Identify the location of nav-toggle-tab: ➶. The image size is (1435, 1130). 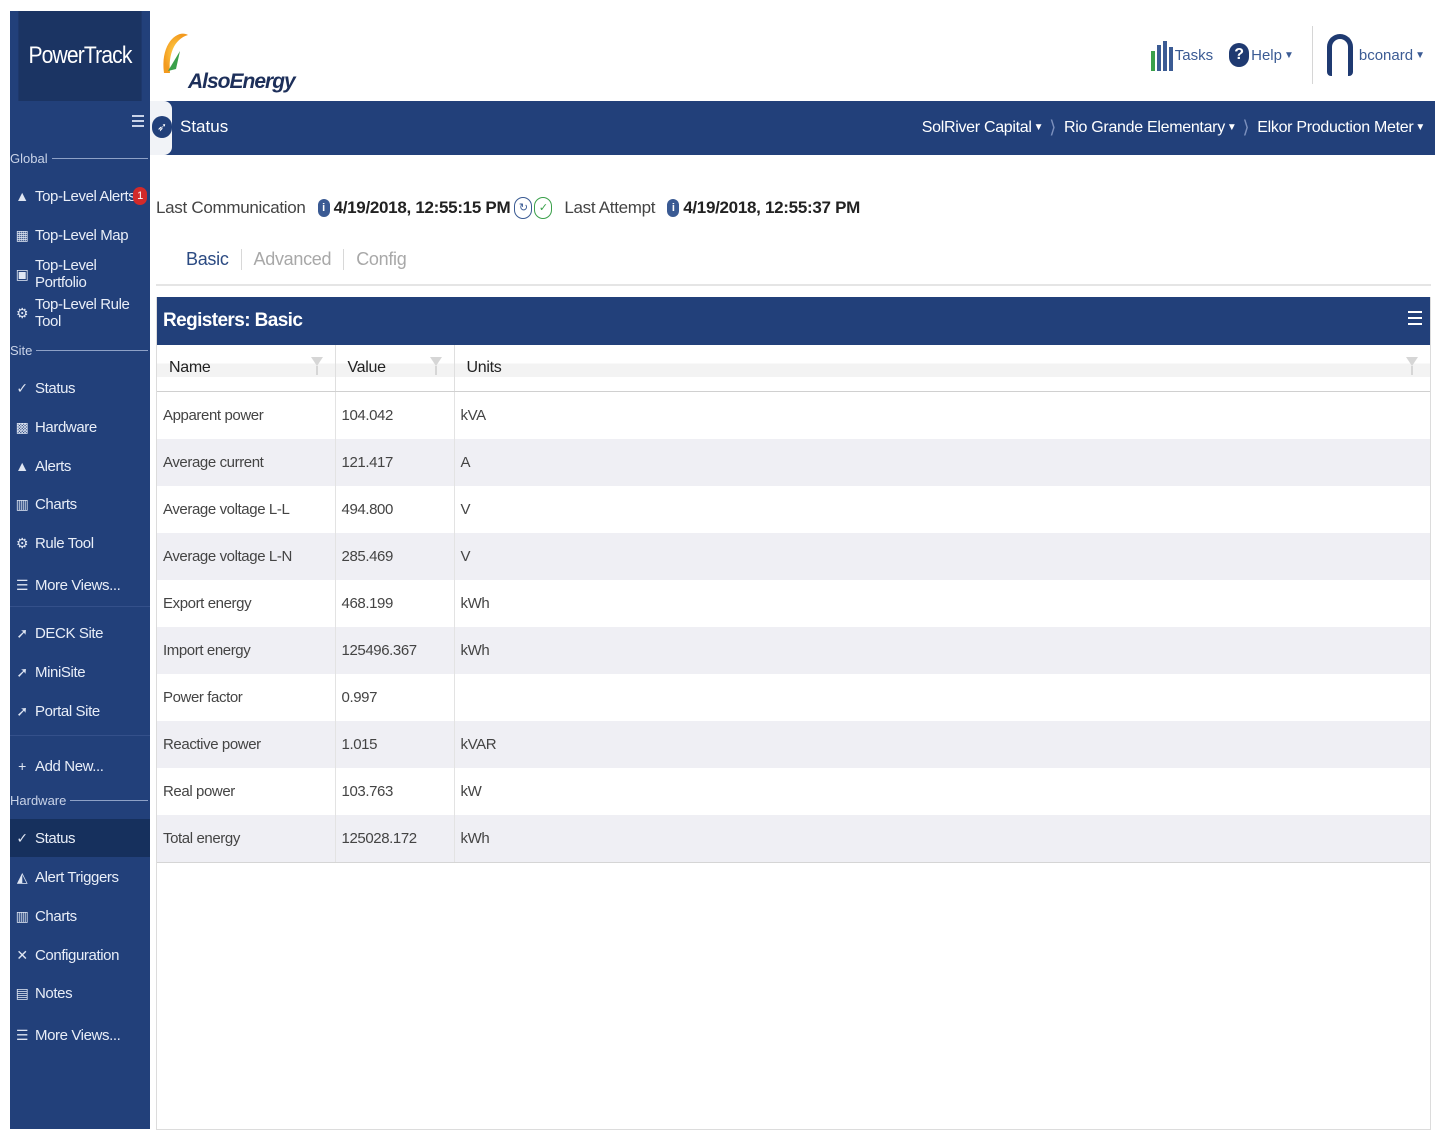
(161, 128).